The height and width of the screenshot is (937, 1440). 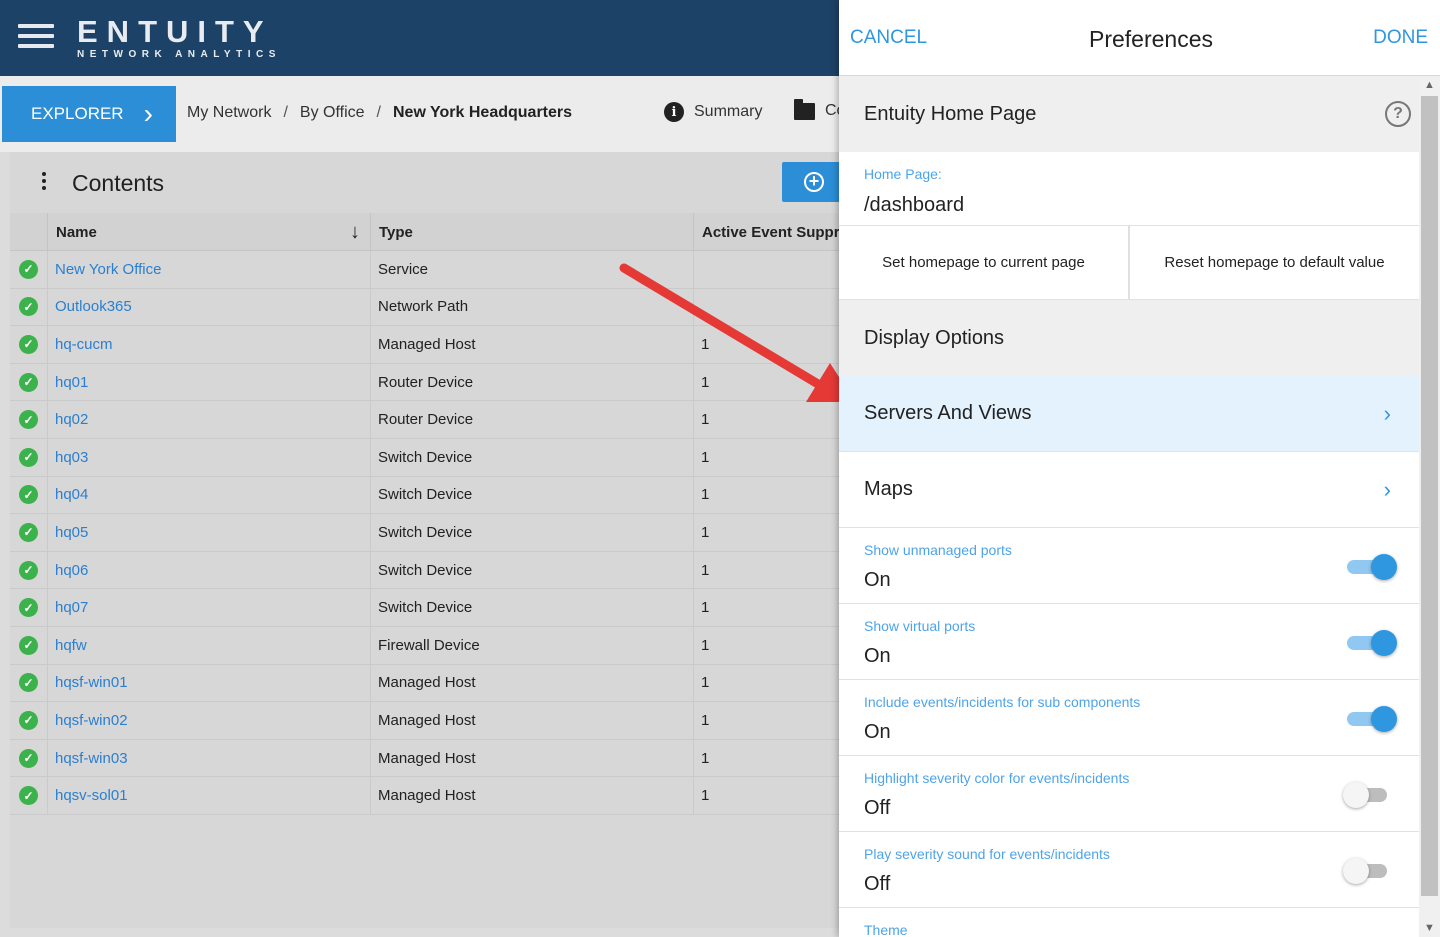 I want to click on help-icon: ?, so click(x=1398, y=114).